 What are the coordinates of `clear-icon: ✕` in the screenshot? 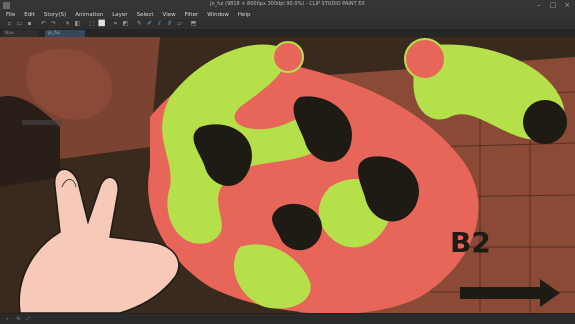 It's located at (67, 23).